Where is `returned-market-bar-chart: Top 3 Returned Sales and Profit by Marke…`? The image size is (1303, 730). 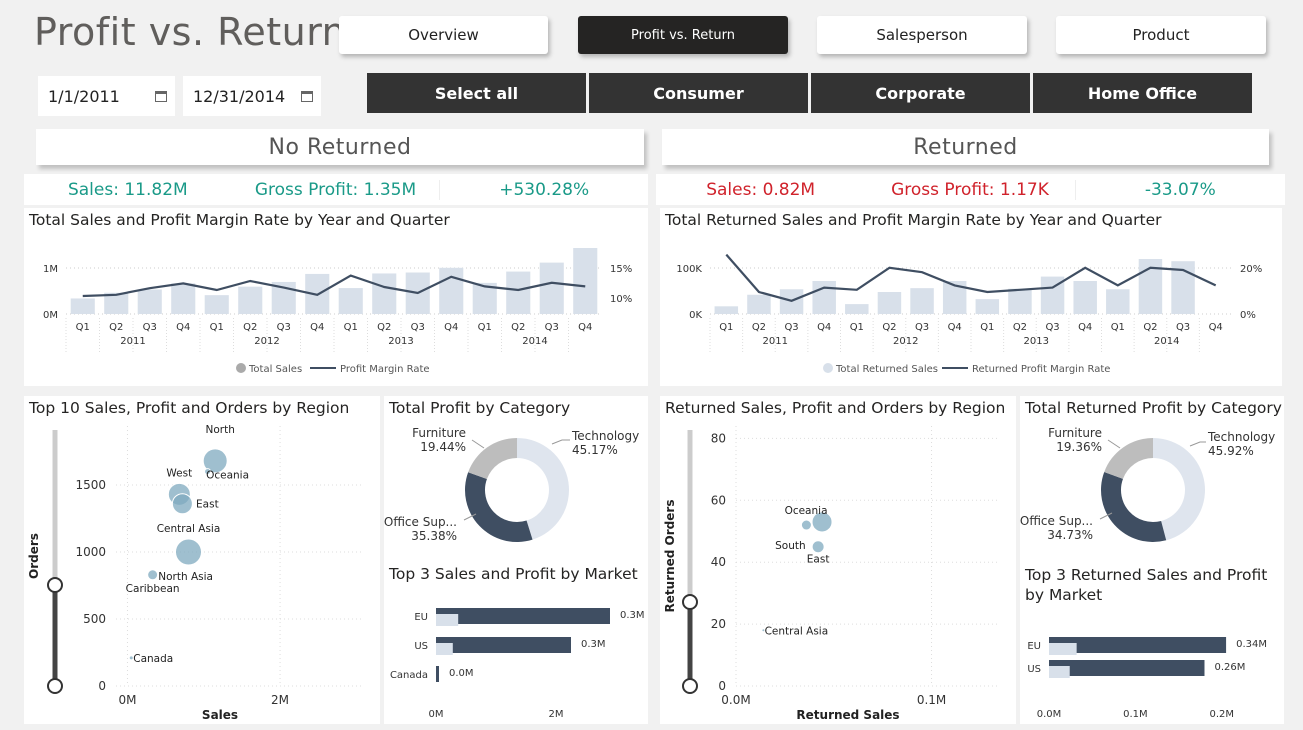 returned-market-bar-chart: Top 3 Returned Sales and Profit by Marke… is located at coordinates (1152, 643).